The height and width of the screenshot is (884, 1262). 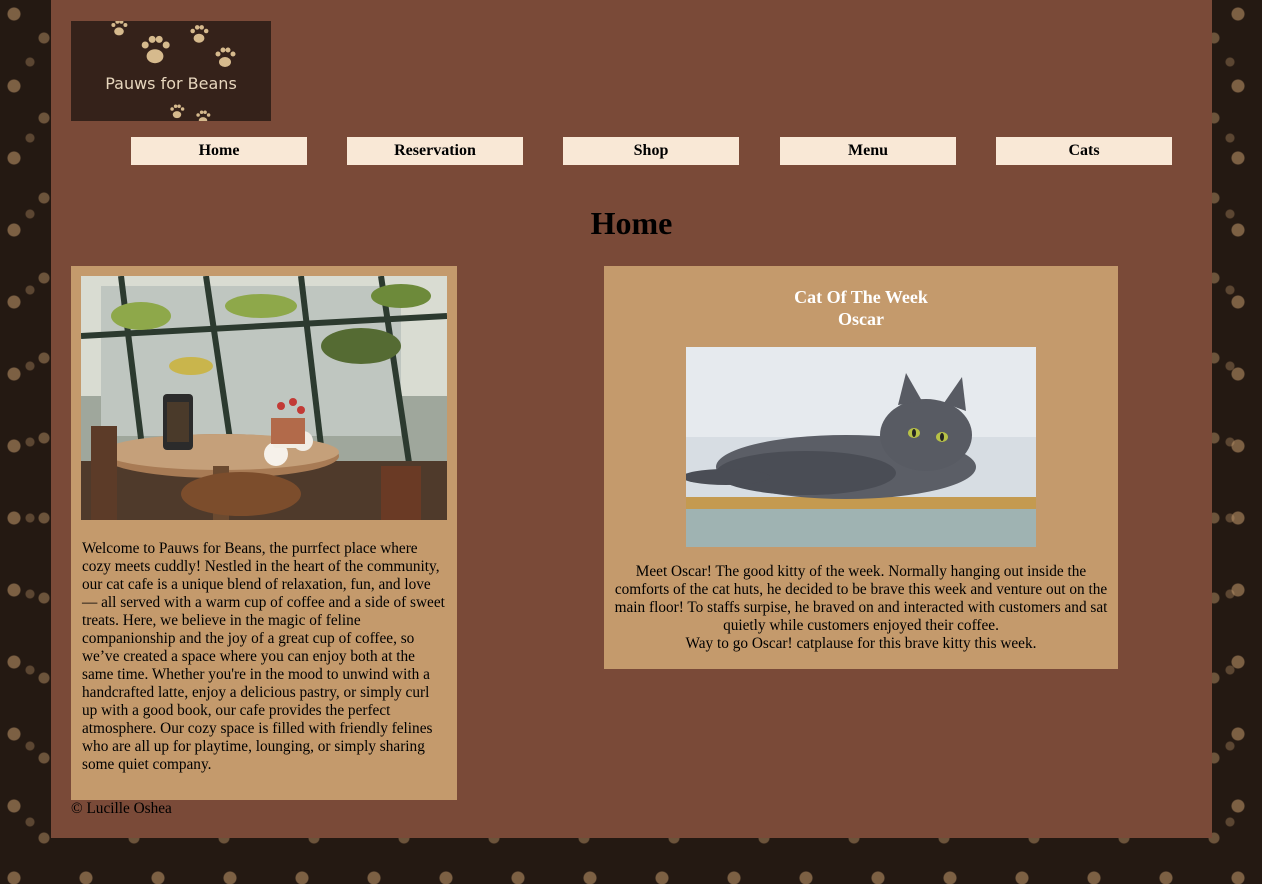 I want to click on cat-of-the-week-title: Cat Of The Week, so click(x=861, y=297).